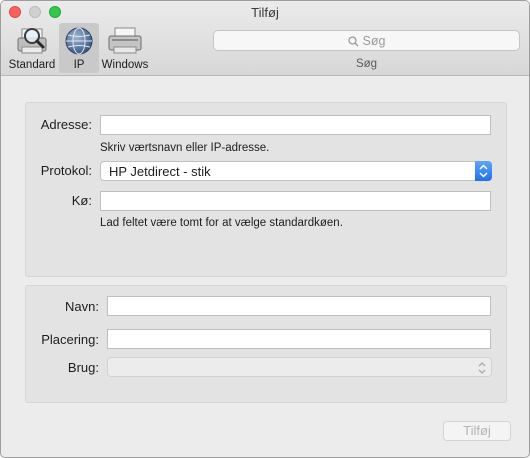  What do you see at coordinates (66, 170) in the screenshot?
I see `protocol-label: Protokol:` at bounding box center [66, 170].